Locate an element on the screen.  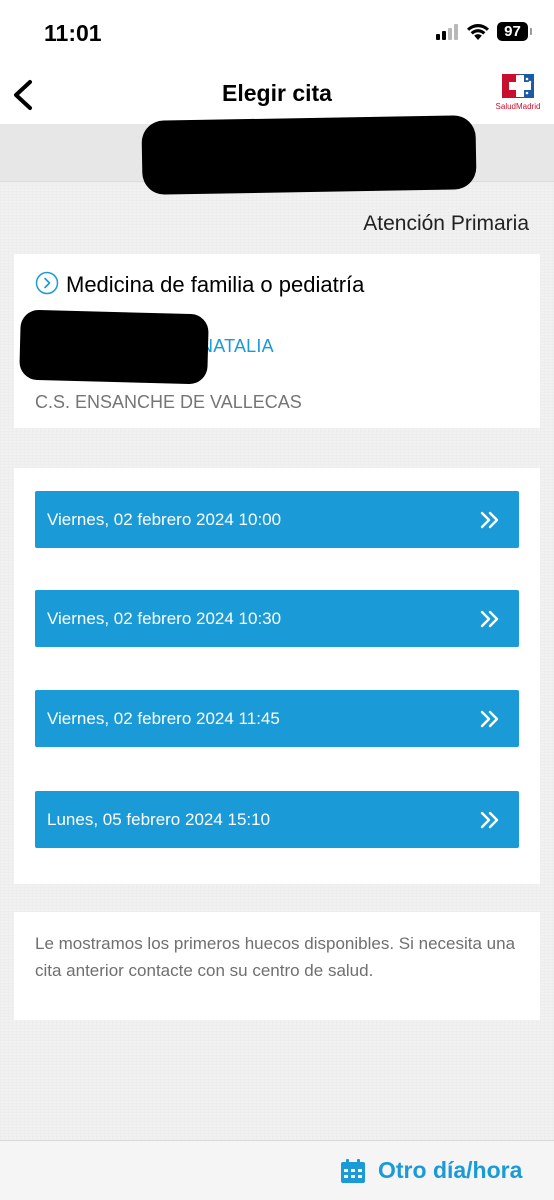
wifi-icon is located at coordinates (478, 32).